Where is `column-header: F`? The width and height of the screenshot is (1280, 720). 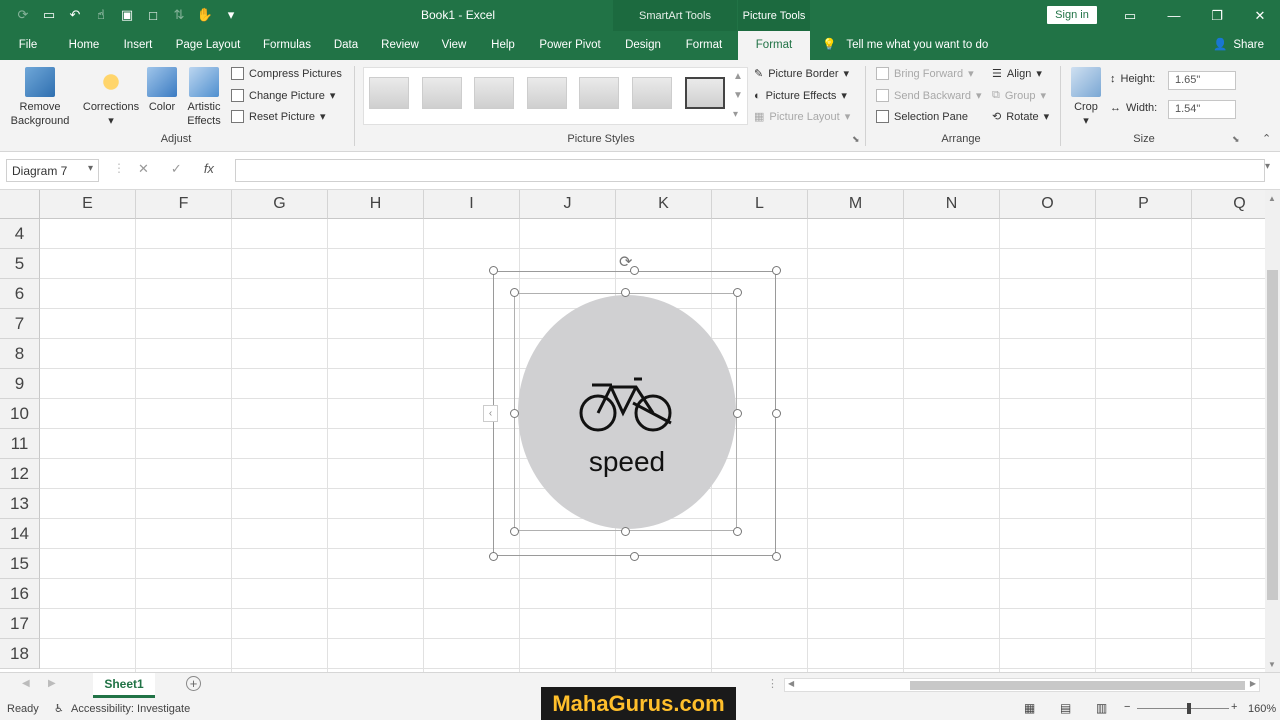 column-header: F is located at coordinates (184, 204).